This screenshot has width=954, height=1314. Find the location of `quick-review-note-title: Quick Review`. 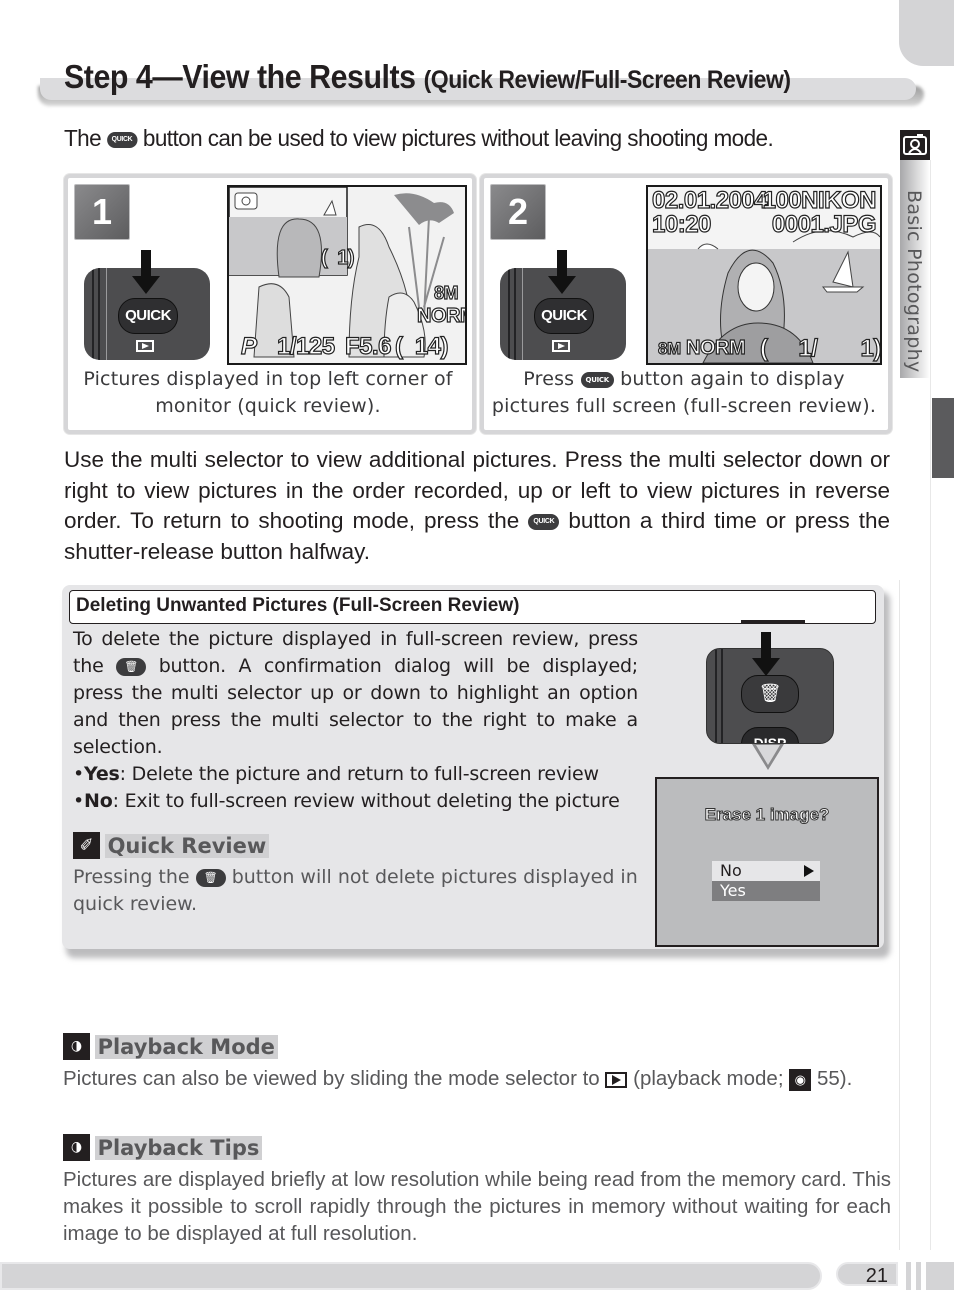

quick-review-note-title: Quick Review is located at coordinates (187, 845).